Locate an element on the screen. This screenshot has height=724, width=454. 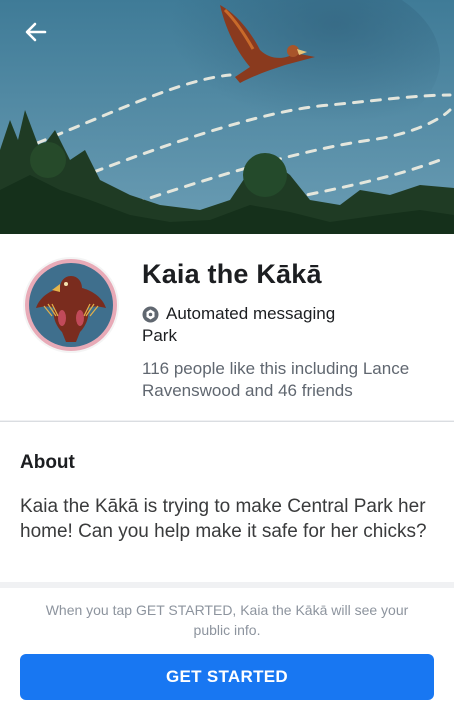
page-title: Kaia the Kākā is located at coordinates (232, 274).